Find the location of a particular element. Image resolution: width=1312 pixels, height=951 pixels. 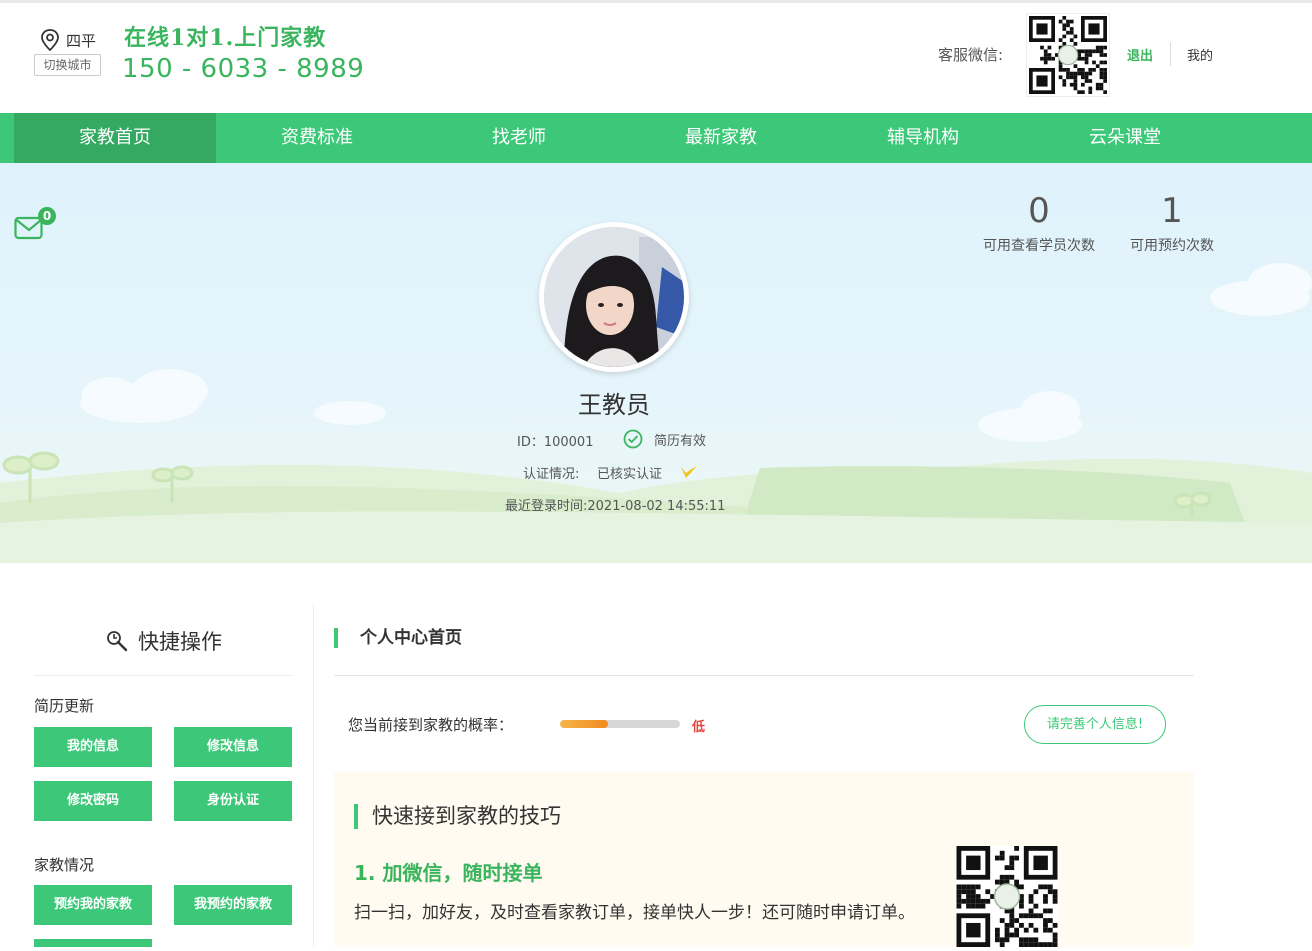

tip-heading: 1. 加微信，随时接单 is located at coordinates (448, 873).